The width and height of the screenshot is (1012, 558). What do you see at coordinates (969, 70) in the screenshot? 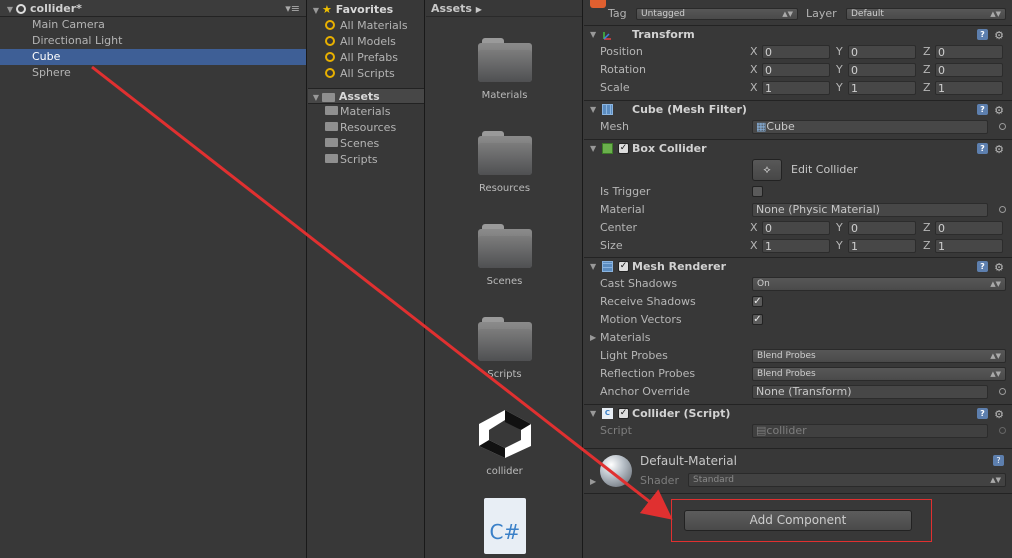
I see `rotation-z-field: 0` at bounding box center [969, 70].